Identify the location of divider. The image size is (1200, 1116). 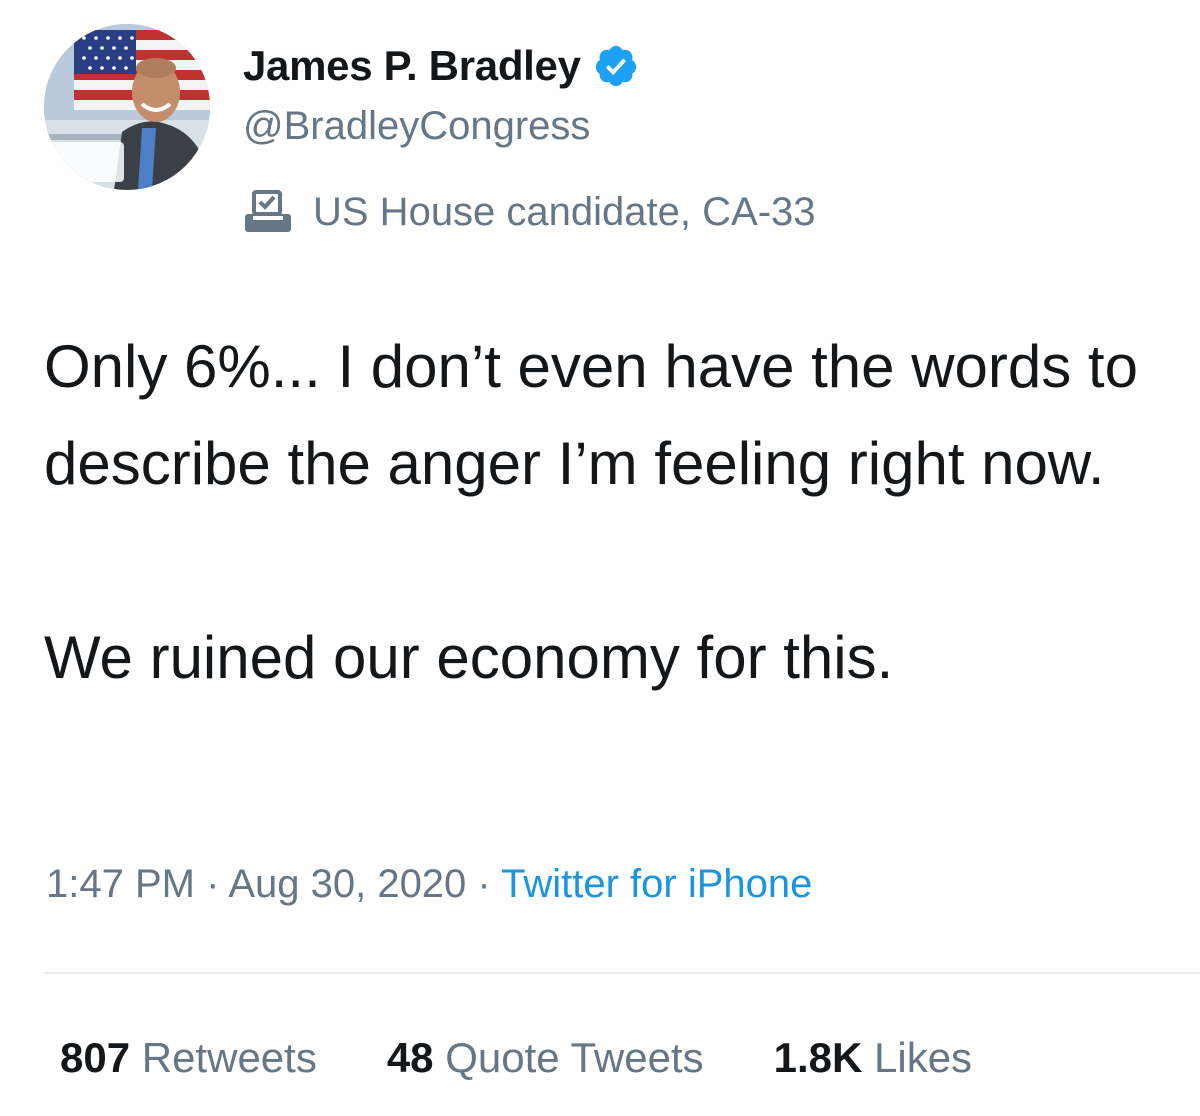
(622, 973).